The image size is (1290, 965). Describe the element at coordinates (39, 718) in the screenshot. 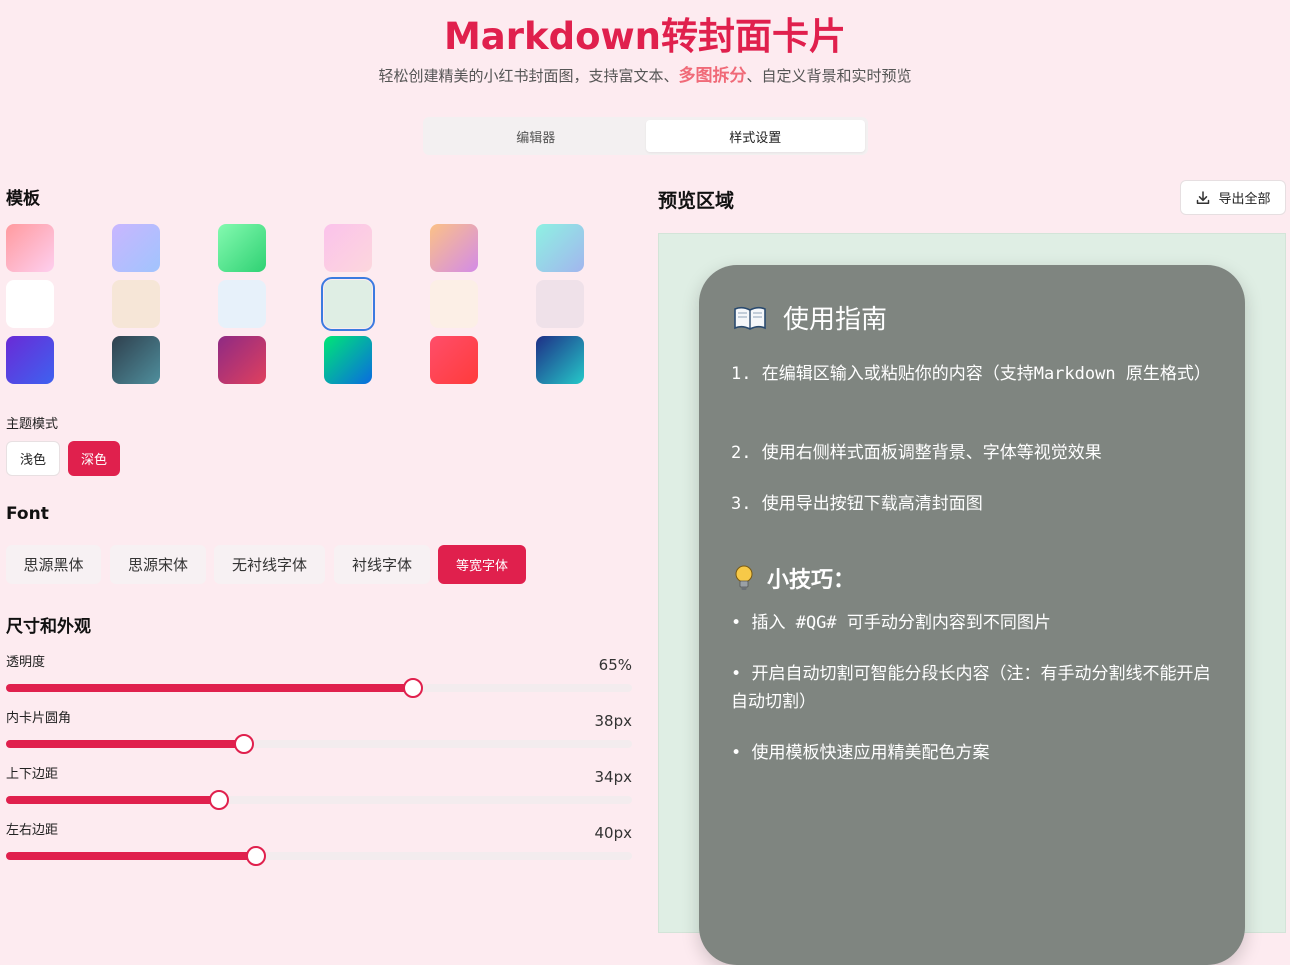

I see `card-radius-label: 内卡片圆角` at that location.